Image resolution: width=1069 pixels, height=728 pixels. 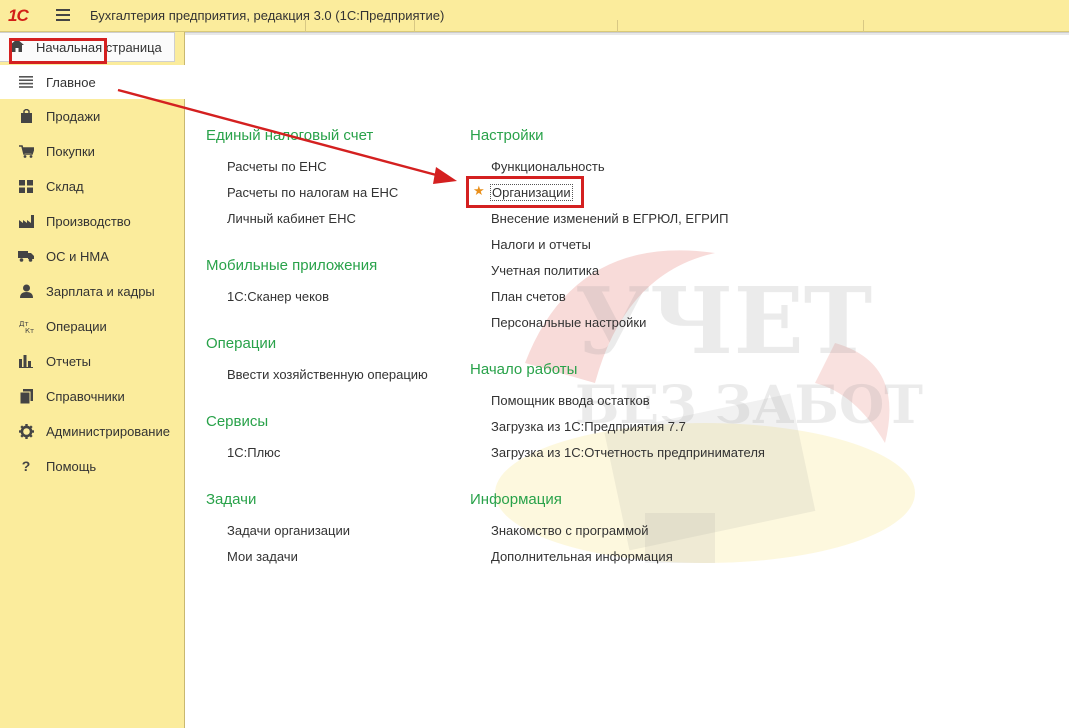 What do you see at coordinates (524, 369) in the screenshot?
I see `group-title-getting-started: Начало работы` at bounding box center [524, 369].